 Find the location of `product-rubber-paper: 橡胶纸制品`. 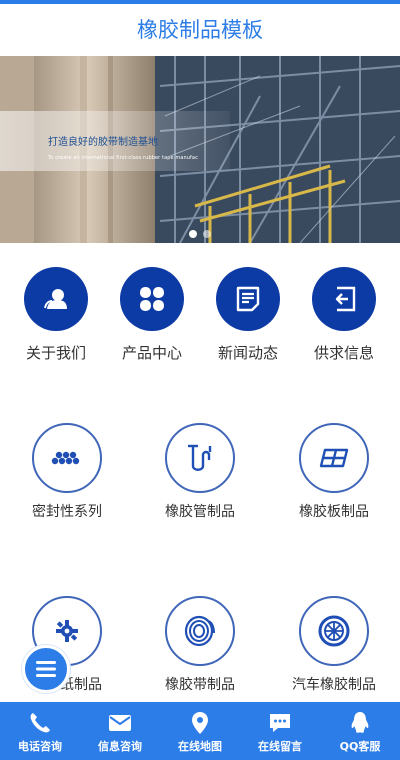

product-rubber-paper: 橡胶纸制品 is located at coordinates (67, 646).